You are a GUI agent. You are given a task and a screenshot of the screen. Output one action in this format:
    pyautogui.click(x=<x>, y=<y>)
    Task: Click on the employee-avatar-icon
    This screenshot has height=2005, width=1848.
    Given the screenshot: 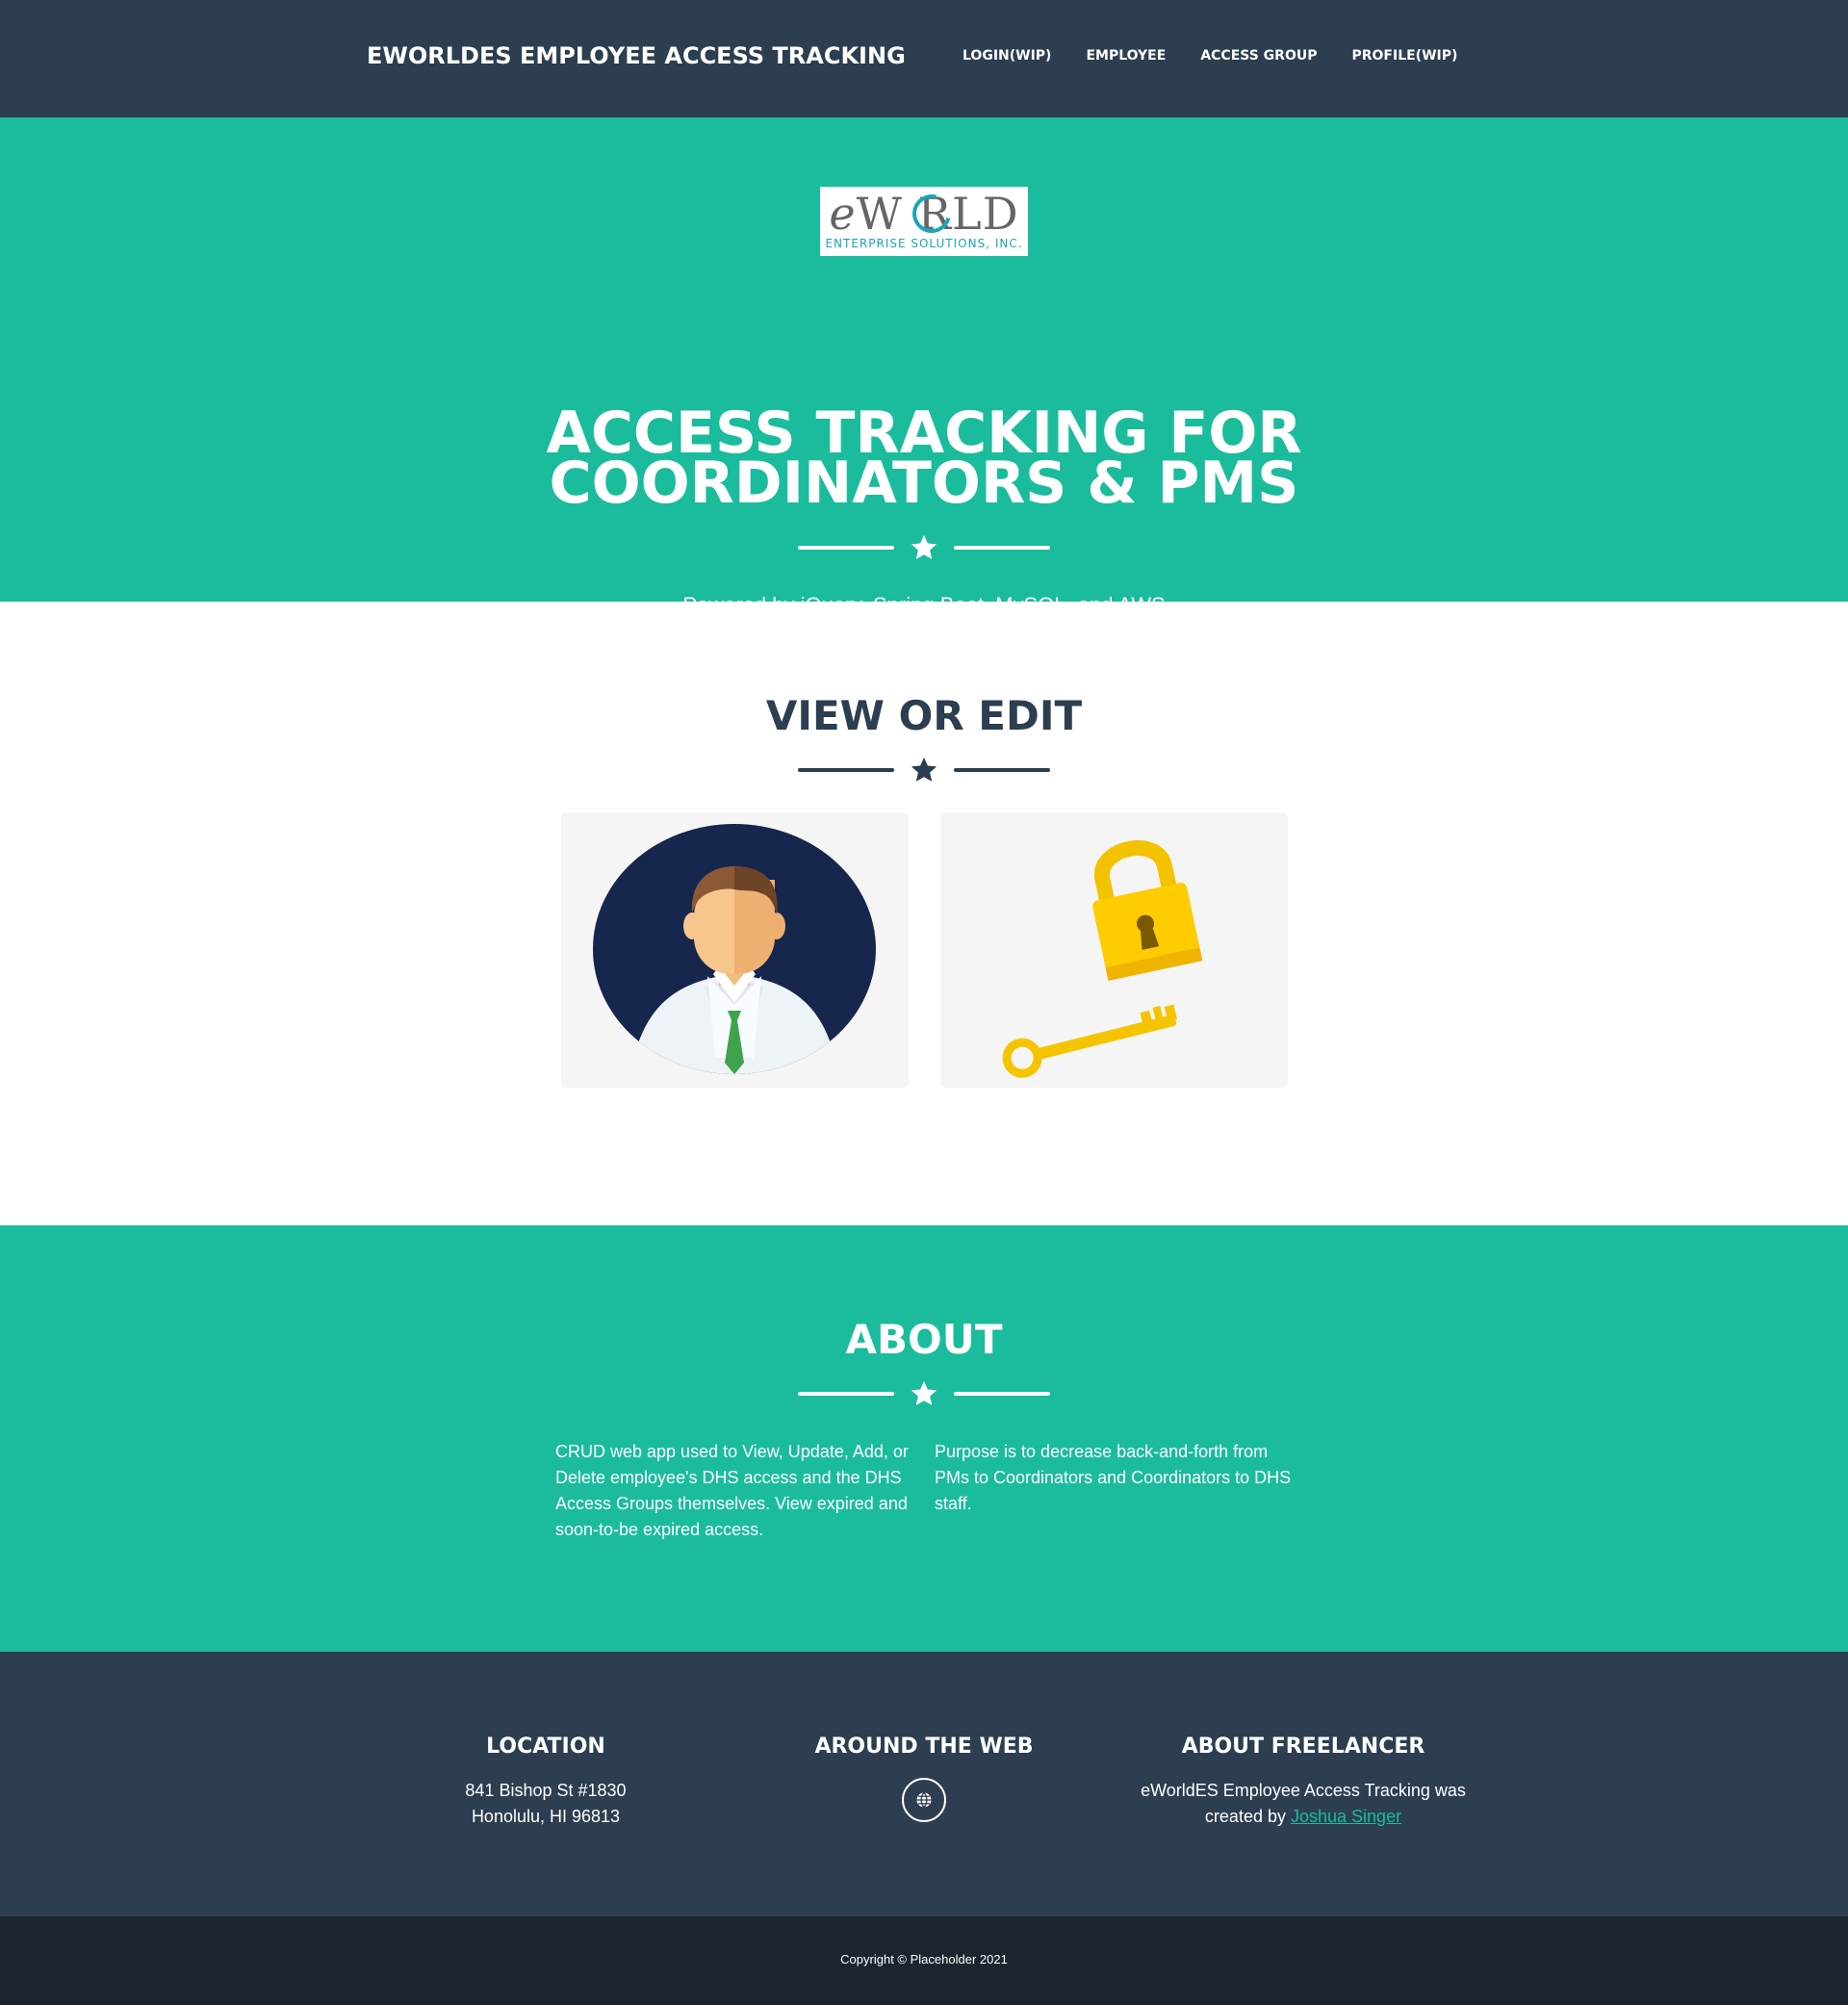 What is the action you would take?
    pyautogui.click(x=734, y=949)
    